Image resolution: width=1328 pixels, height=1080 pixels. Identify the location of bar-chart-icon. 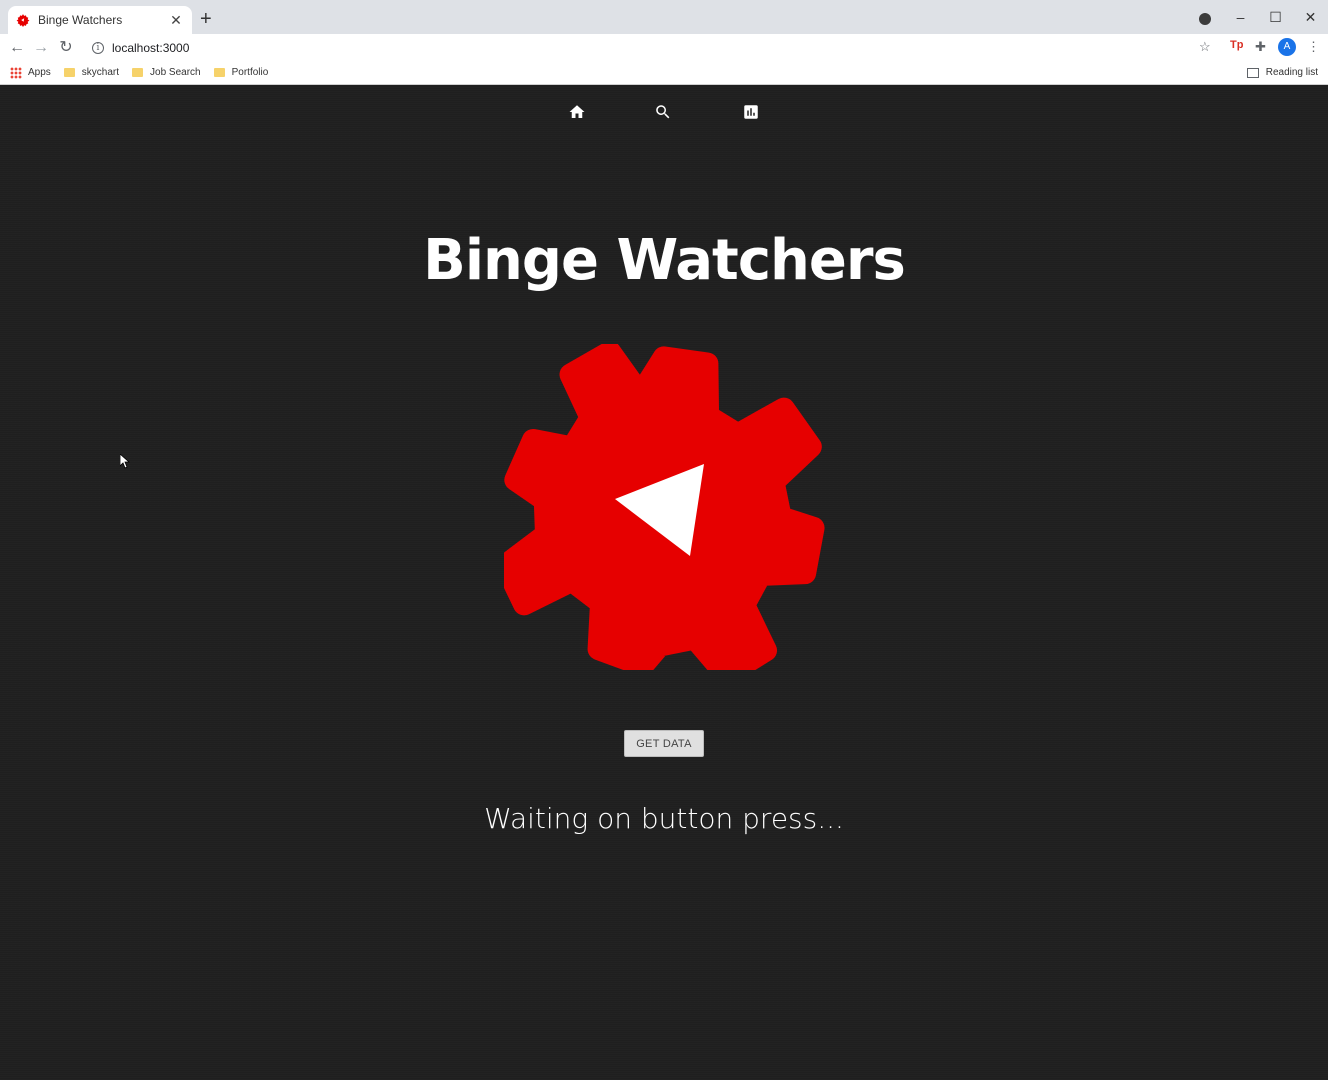
(751, 112).